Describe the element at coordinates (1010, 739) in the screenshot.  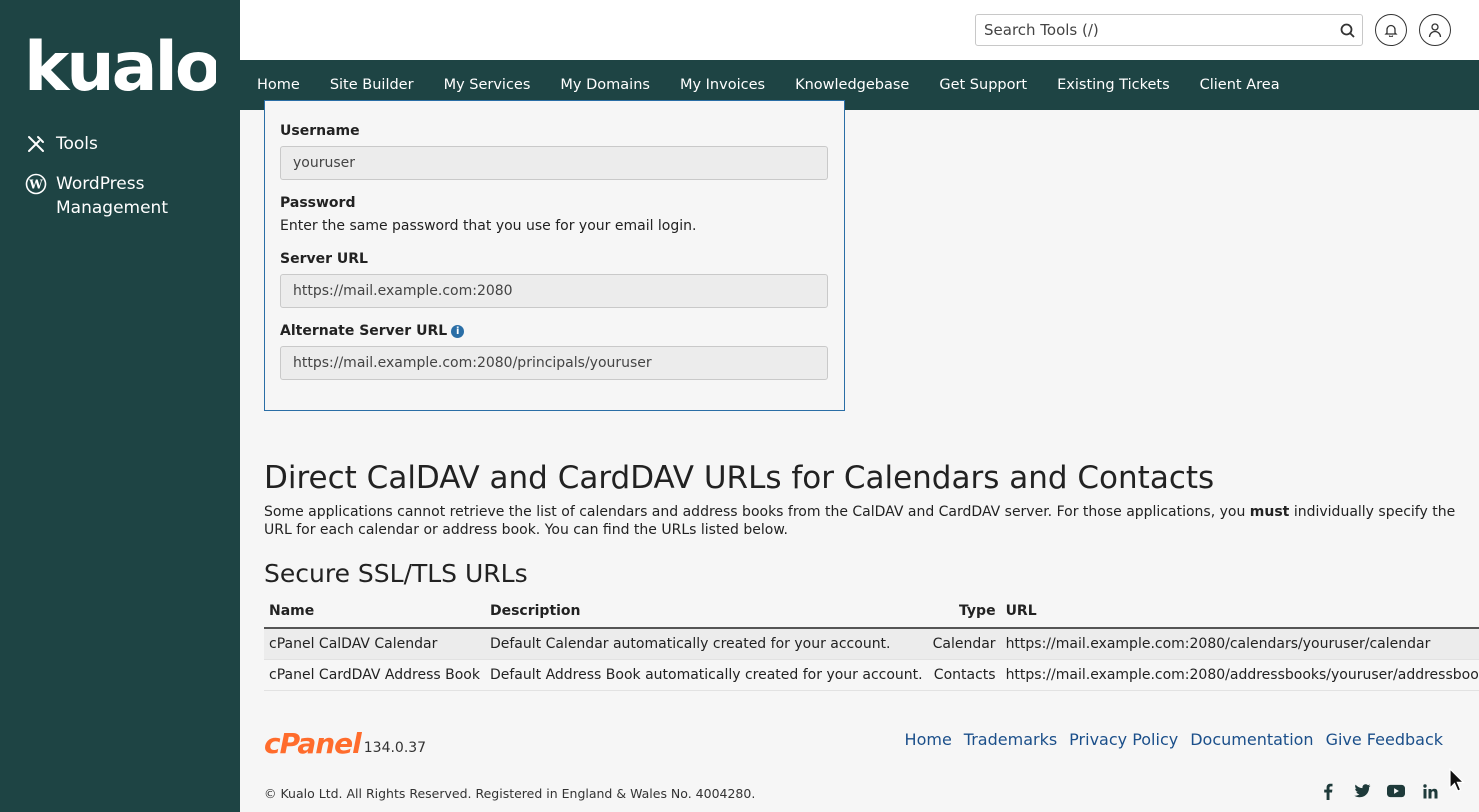
I see `footer-link-trademarks: Trademarks` at that location.